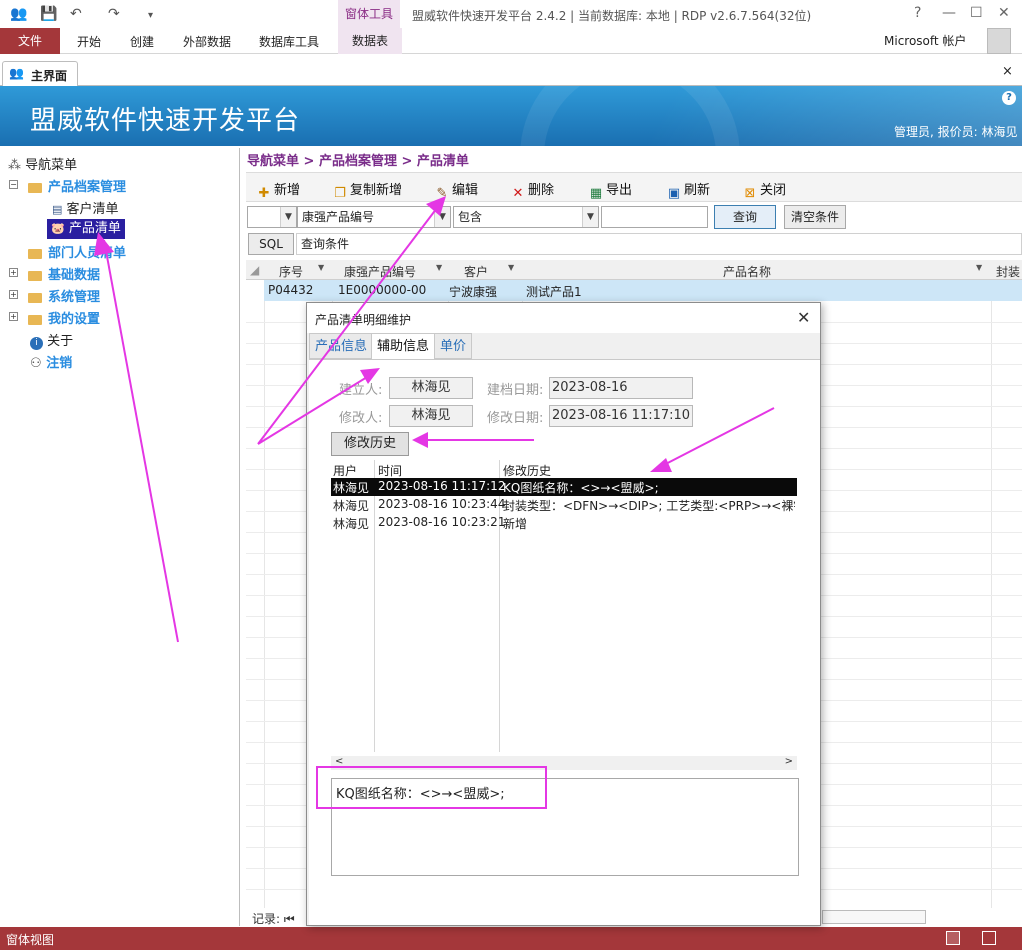  What do you see at coordinates (527, 470) in the screenshot?
I see `history-header-change: 修改历史` at bounding box center [527, 470].